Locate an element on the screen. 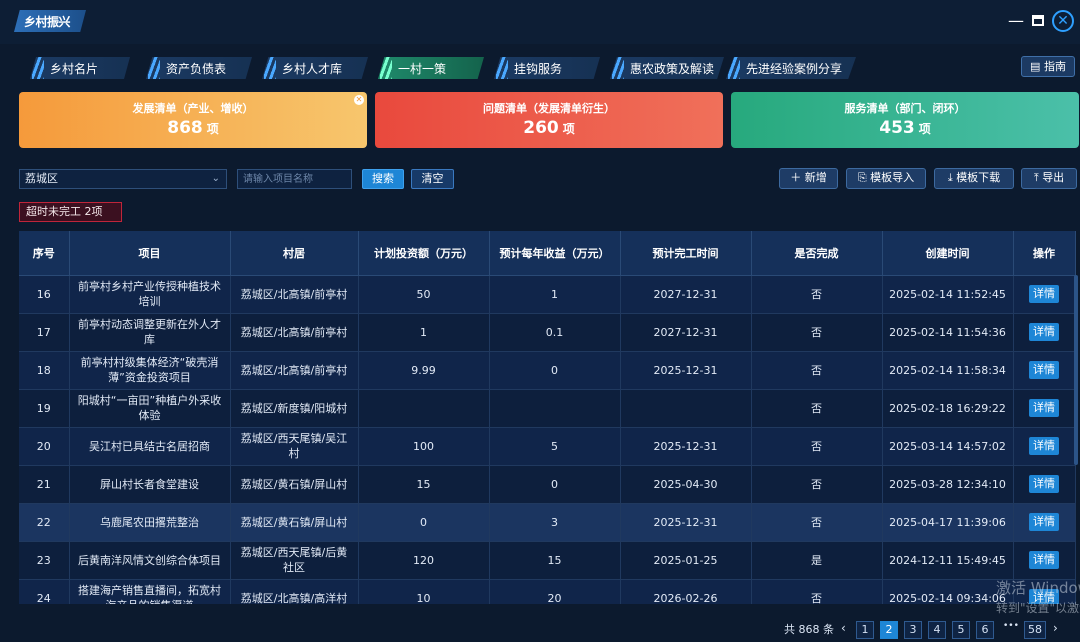 This screenshot has width=1080, height=642. document-icon: ▤ is located at coordinates (1035, 66).